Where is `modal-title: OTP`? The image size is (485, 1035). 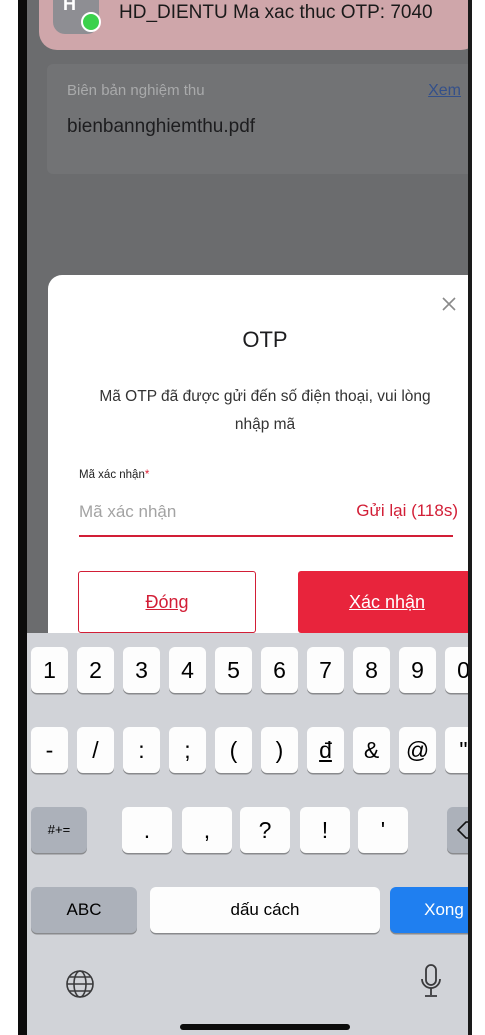
modal-title: OTP is located at coordinates (265, 339).